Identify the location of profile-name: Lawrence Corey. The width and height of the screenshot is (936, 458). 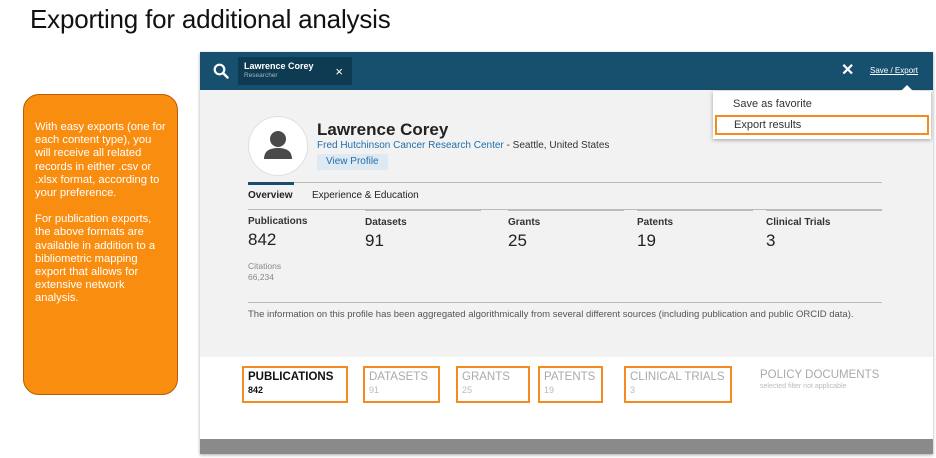
(383, 129).